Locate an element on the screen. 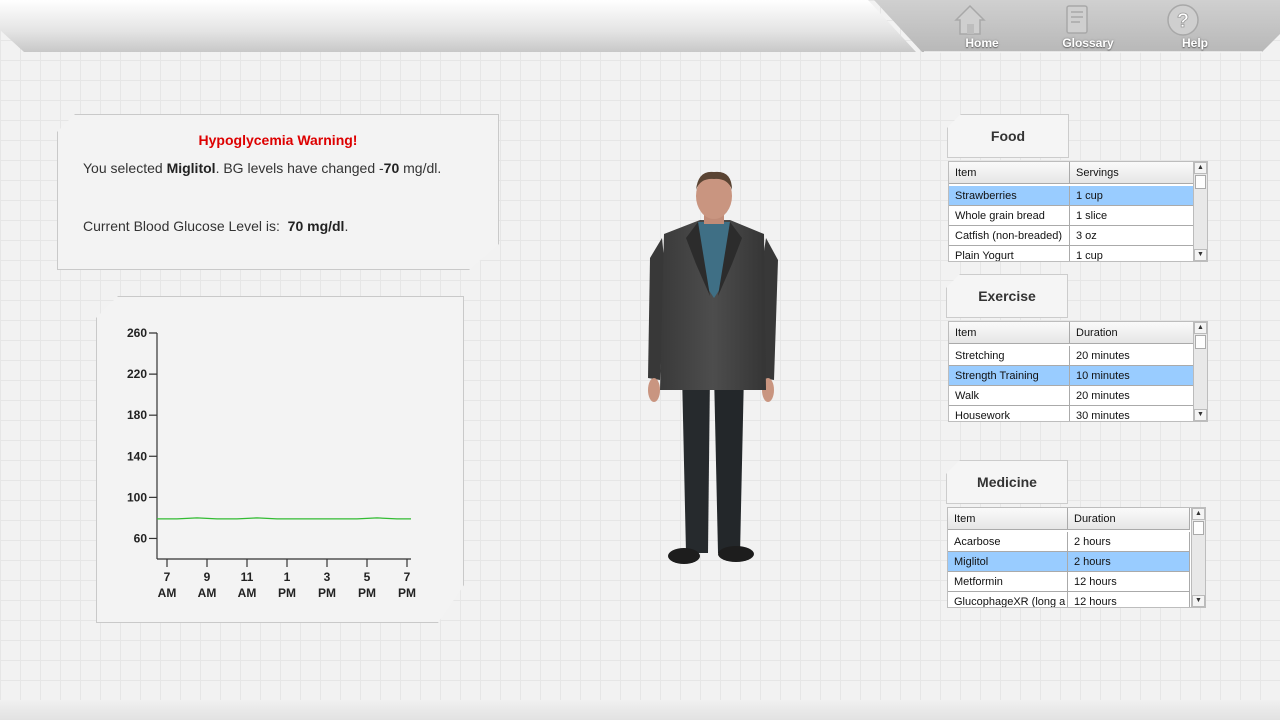 The height and width of the screenshot is (720, 1280). blood-glucose-series-line is located at coordinates (284, 518).